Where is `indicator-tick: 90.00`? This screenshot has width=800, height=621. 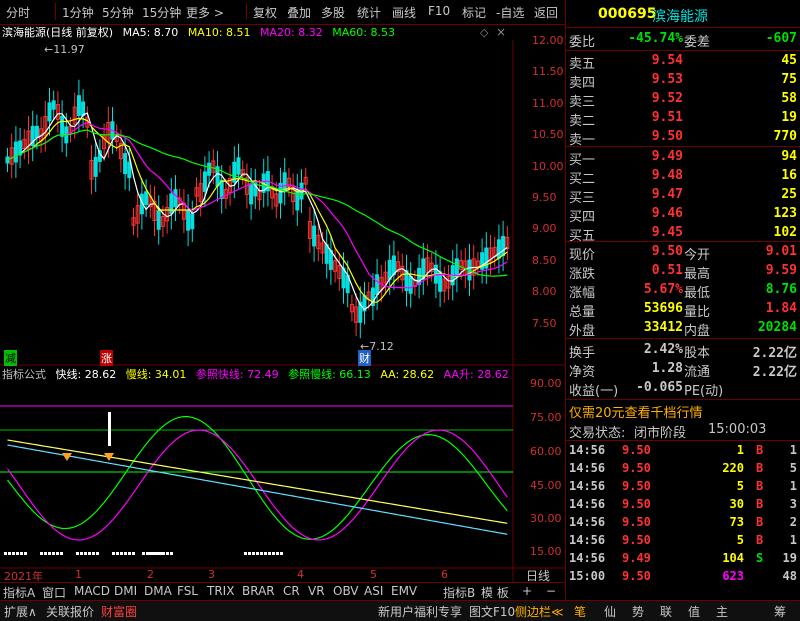 indicator-tick: 90.00 is located at coordinates (546, 383).